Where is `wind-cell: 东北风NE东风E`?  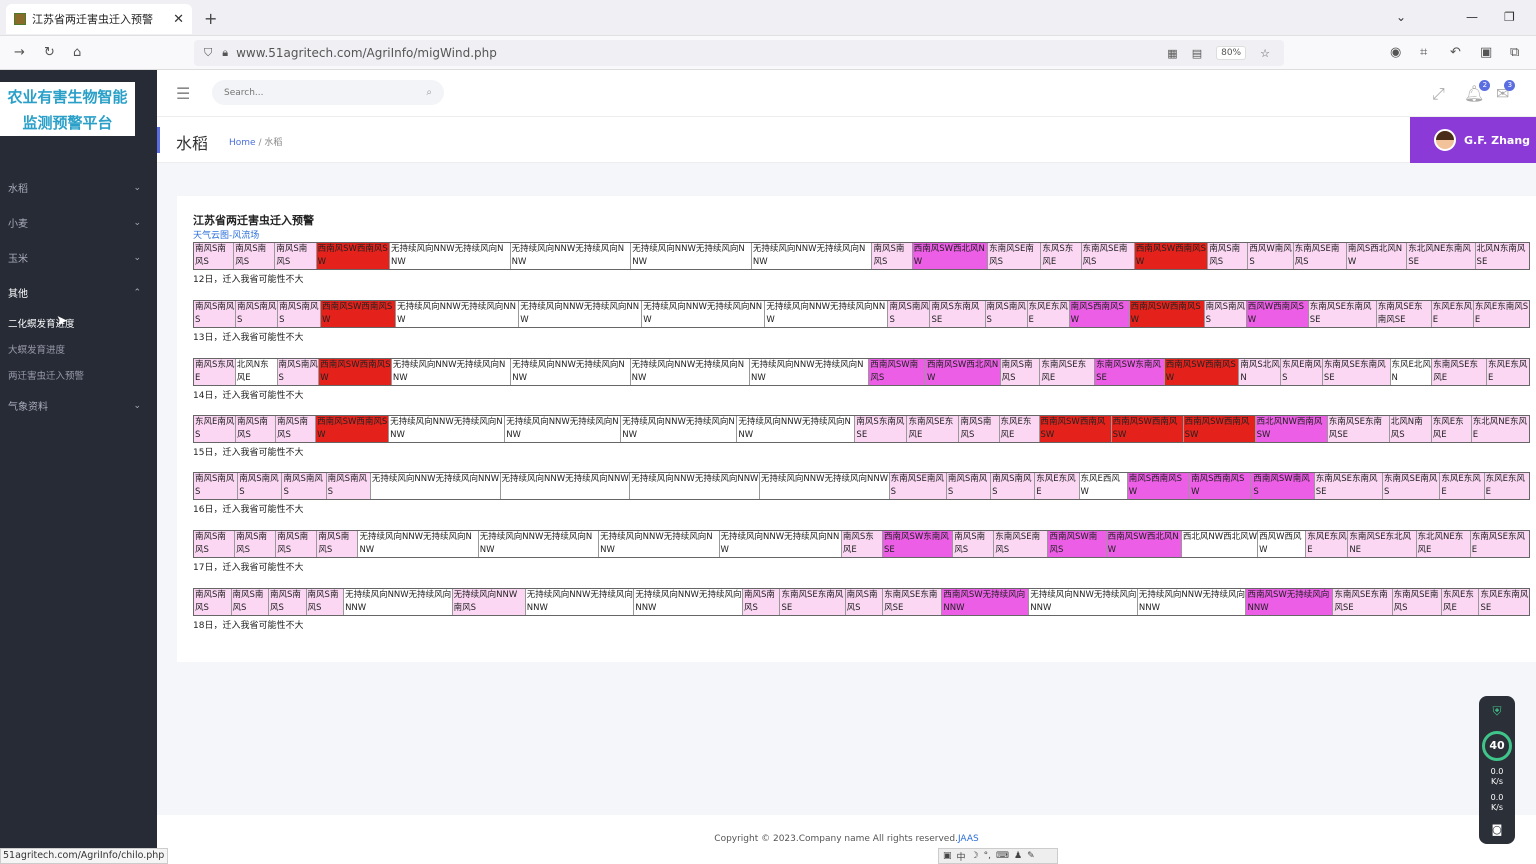
wind-cell: 东北风NE东风E is located at coordinates (1443, 544).